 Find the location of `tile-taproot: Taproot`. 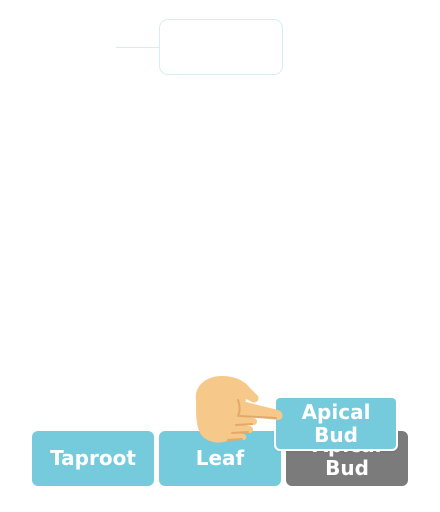

tile-taproot: Taproot is located at coordinates (93, 458).